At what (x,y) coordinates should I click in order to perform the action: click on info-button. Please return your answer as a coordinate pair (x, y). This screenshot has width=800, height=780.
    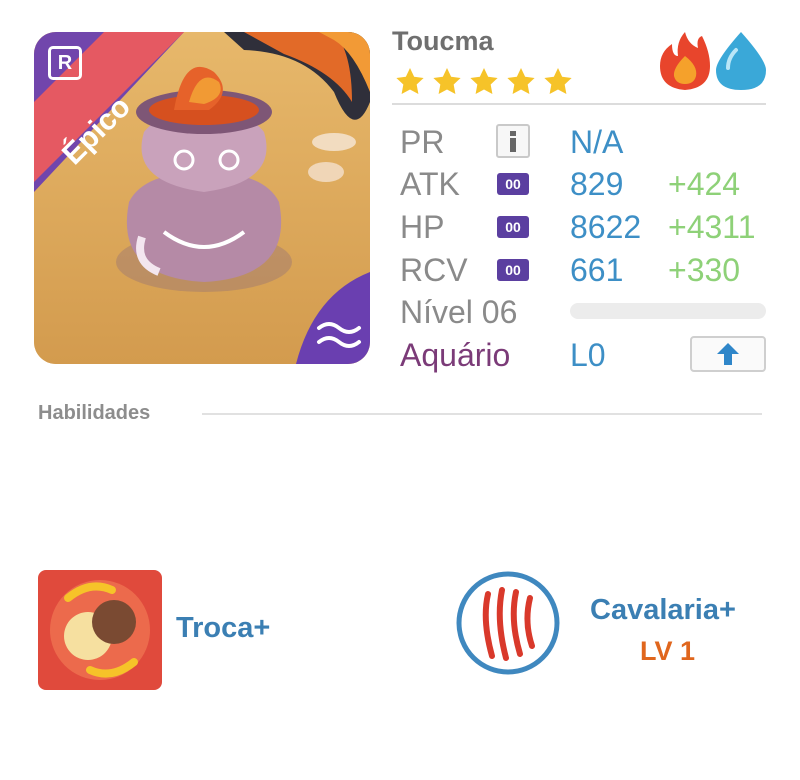
    Looking at the image, I should click on (513, 141).